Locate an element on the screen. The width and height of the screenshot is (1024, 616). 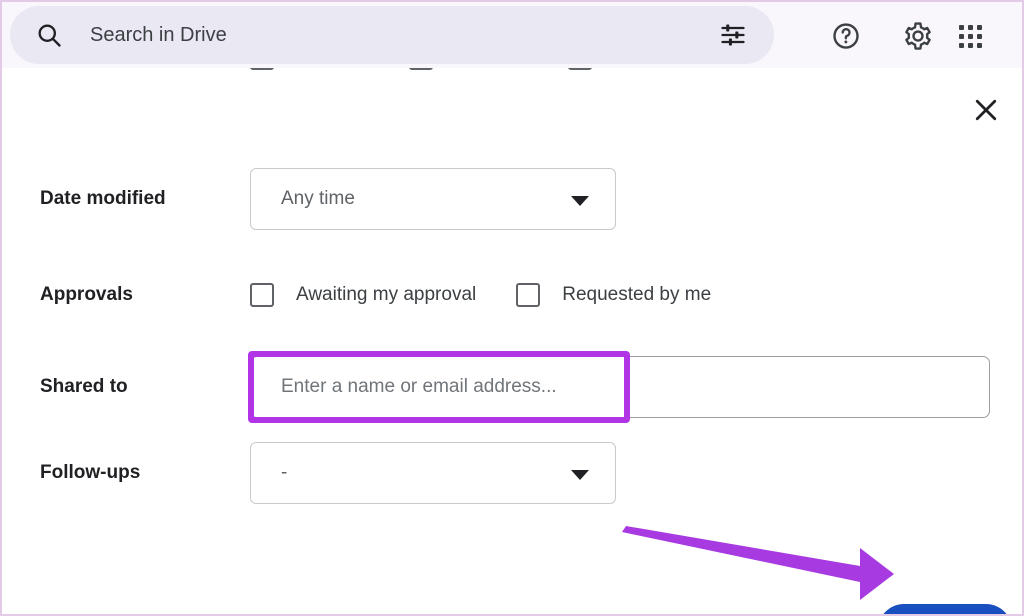
close-icon is located at coordinates (986, 110).